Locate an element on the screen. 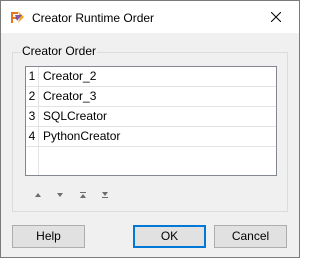  window-title: Creator Runtime Order is located at coordinates (93, 18).